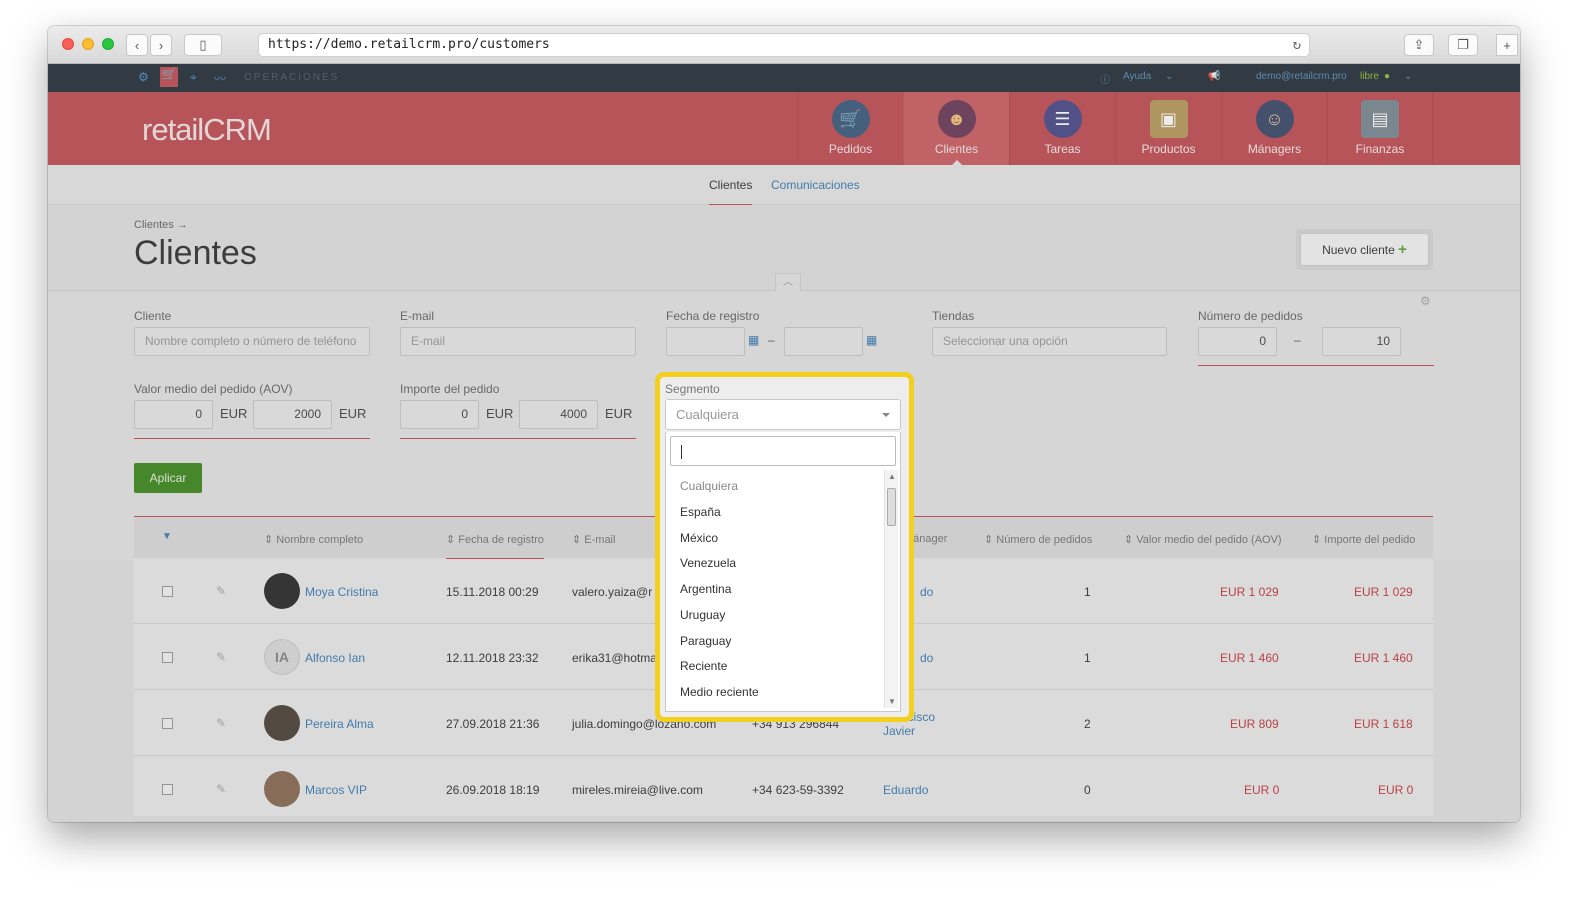 This screenshot has height=902, width=1585. What do you see at coordinates (703, 666) in the screenshot?
I see `segment-option: Reciente` at bounding box center [703, 666].